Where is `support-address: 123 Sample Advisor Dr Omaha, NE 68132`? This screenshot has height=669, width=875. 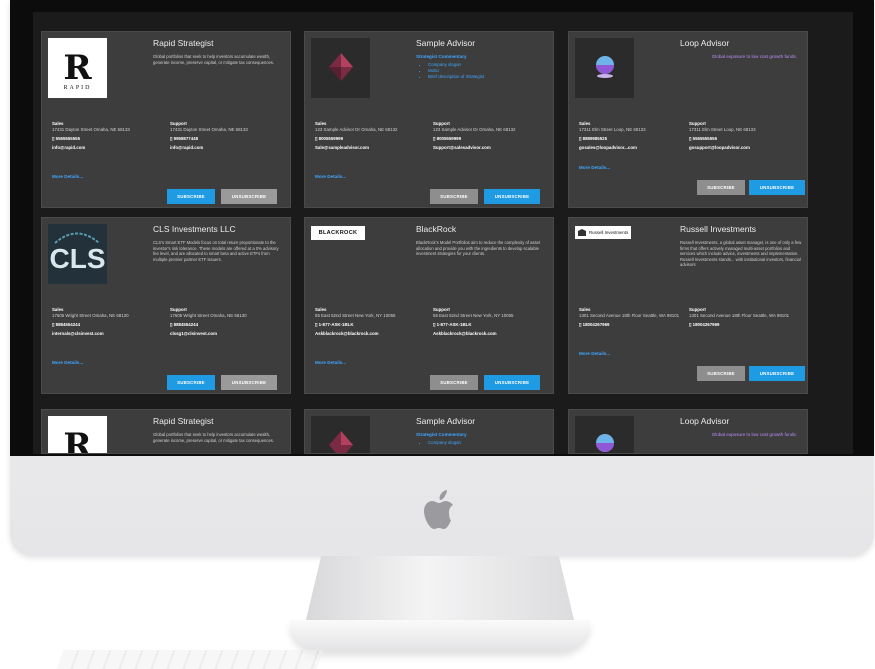
support-address: 123 Sample Advisor Dr Omaha, NE 68132 is located at coordinates (474, 129).